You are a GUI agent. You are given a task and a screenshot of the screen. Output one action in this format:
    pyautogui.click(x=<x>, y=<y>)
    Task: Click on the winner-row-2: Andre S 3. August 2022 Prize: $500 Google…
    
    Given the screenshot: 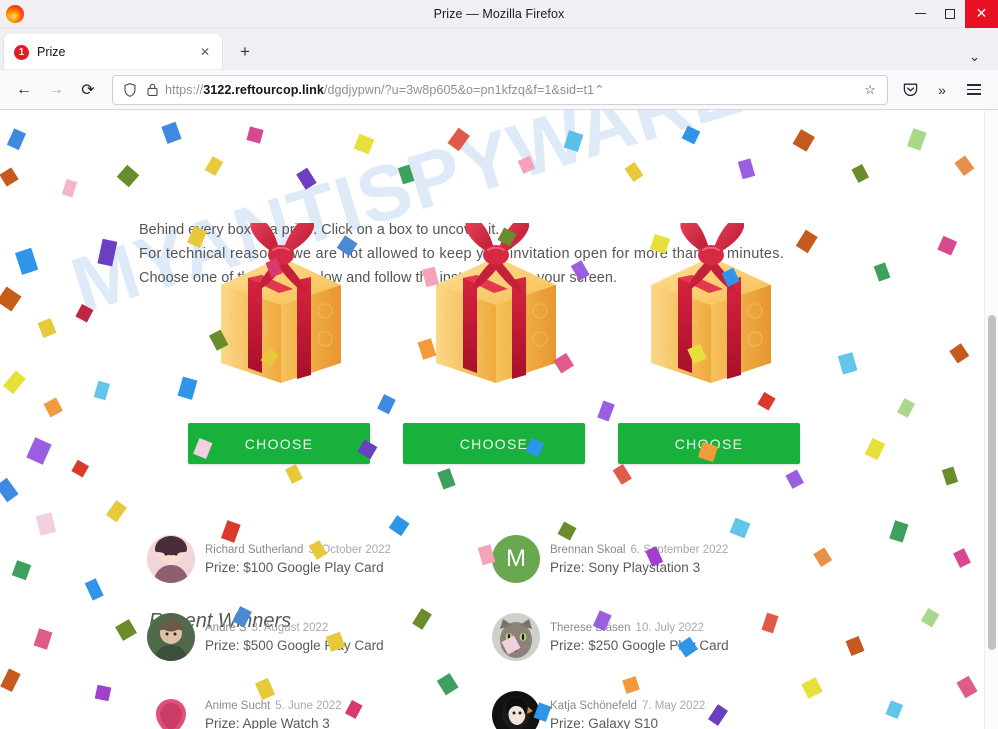 What is the action you would take?
    pyautogui.click(x=265, y=637)
    